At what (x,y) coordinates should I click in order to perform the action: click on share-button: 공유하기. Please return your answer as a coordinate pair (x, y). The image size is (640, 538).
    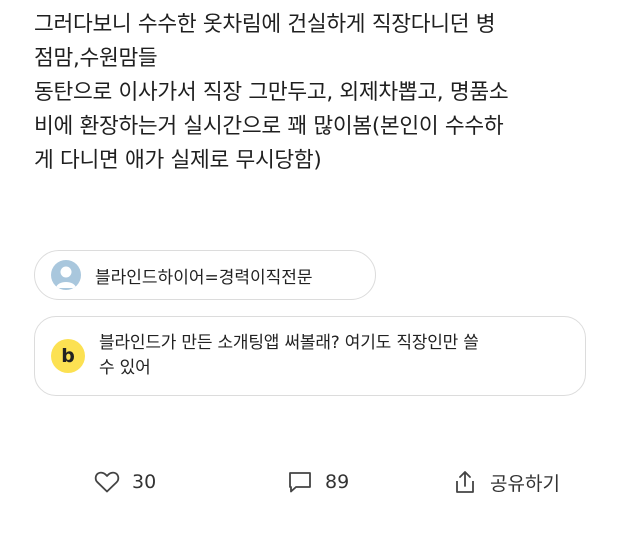
    Looking at the image, I should click on (506, 482).